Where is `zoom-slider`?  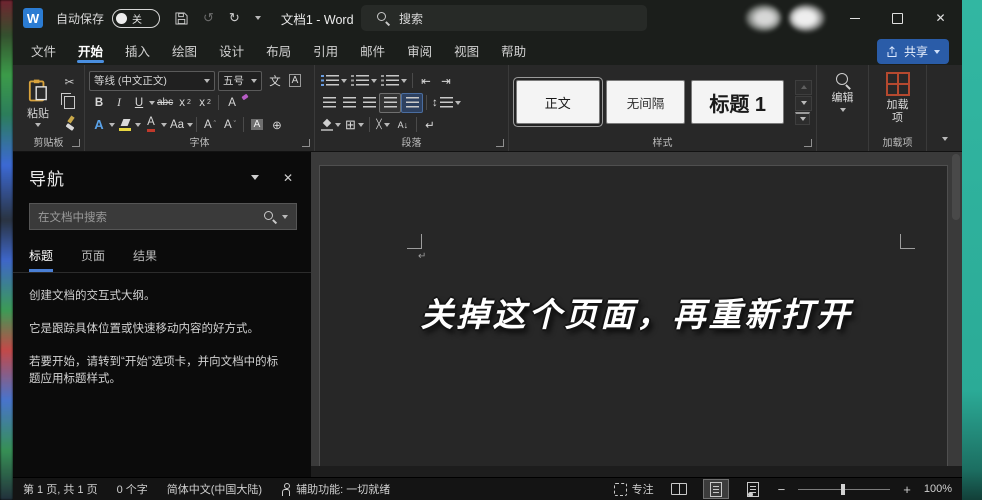 zoom-slider is located at coordinates (844, 489).